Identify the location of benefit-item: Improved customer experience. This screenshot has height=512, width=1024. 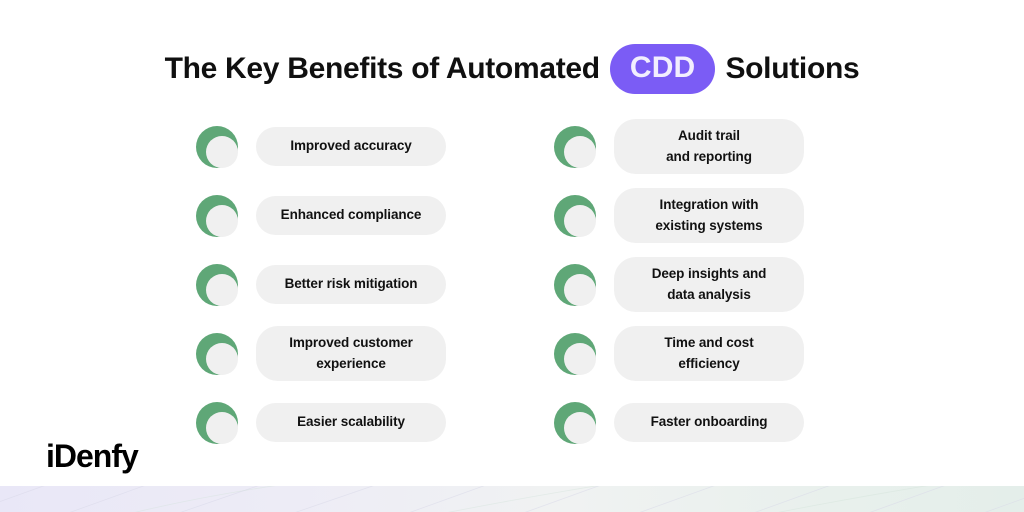
(321, 353).